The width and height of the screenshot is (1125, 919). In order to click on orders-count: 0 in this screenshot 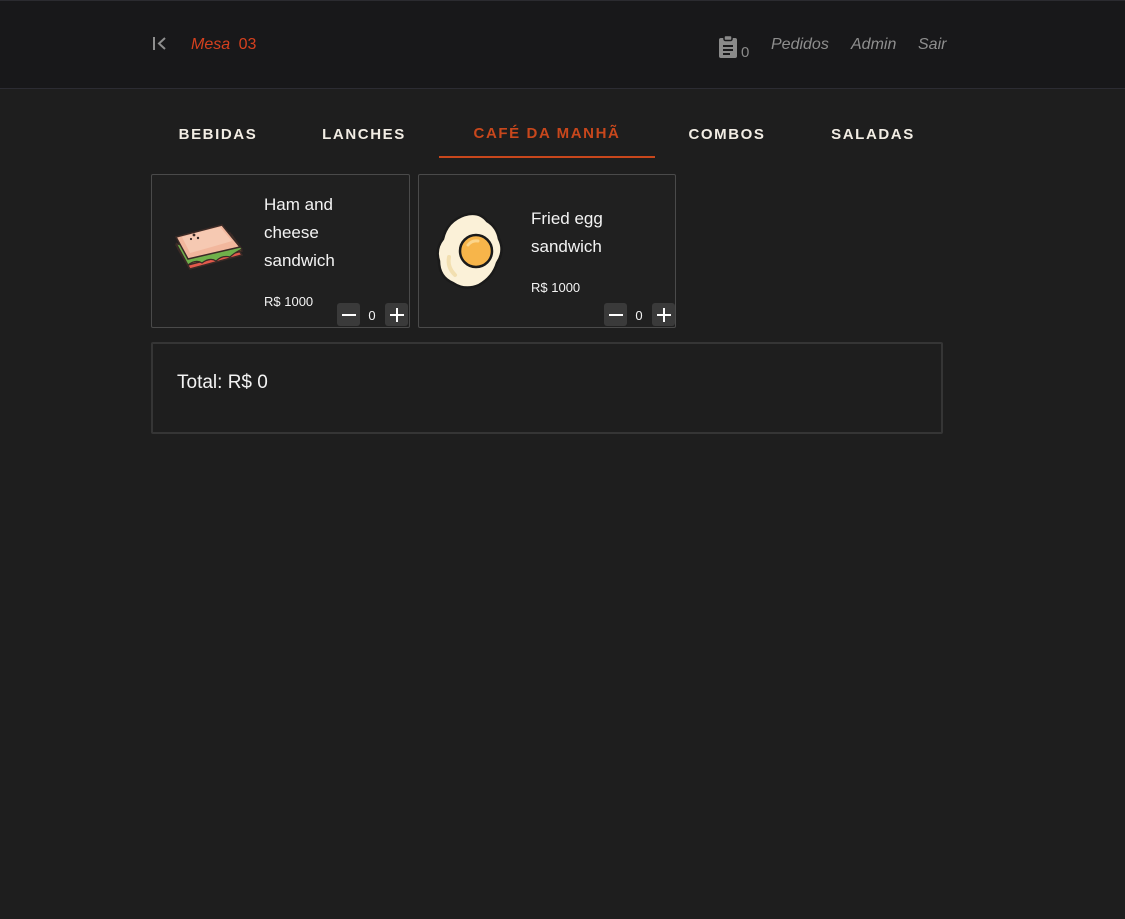, I will do `click(745, 52)`.